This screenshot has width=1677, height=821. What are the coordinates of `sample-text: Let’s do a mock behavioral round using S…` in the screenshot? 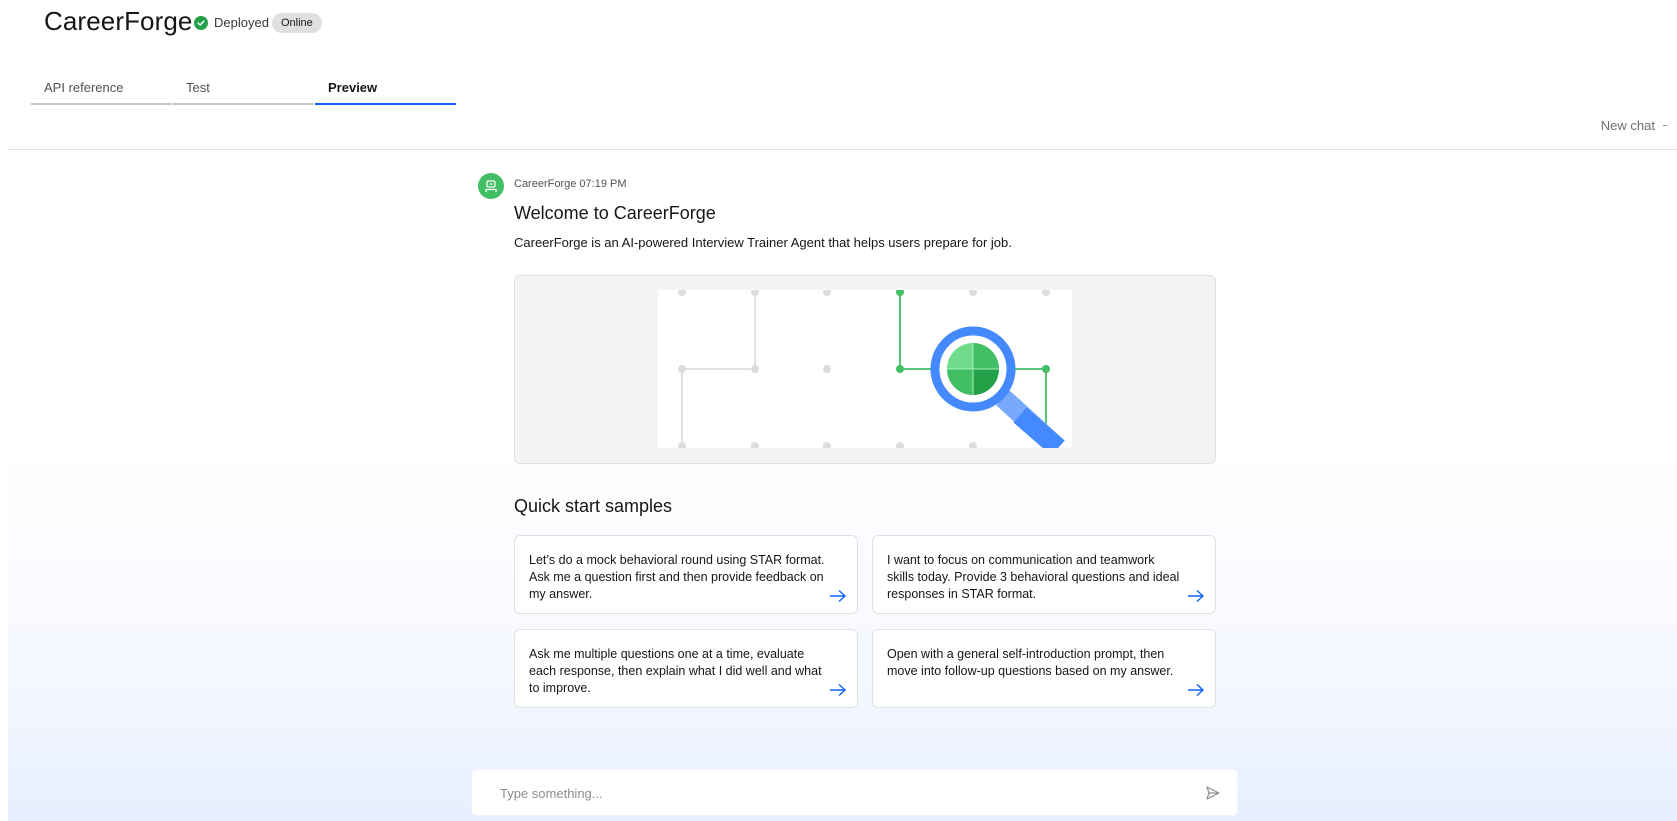 It's located at (677, 577).